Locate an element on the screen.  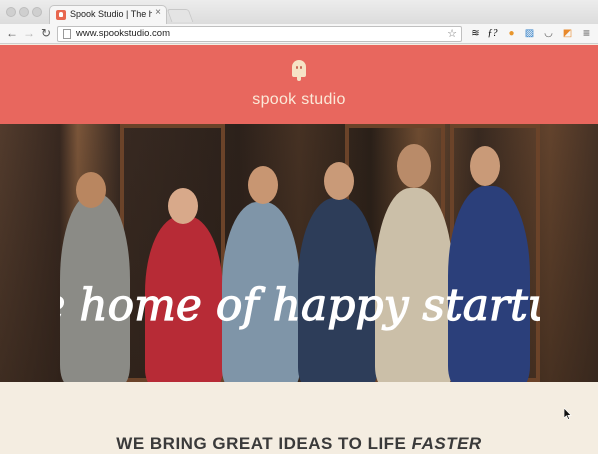
heading-emphasis: FASTER is located at coordinates (446, 443).